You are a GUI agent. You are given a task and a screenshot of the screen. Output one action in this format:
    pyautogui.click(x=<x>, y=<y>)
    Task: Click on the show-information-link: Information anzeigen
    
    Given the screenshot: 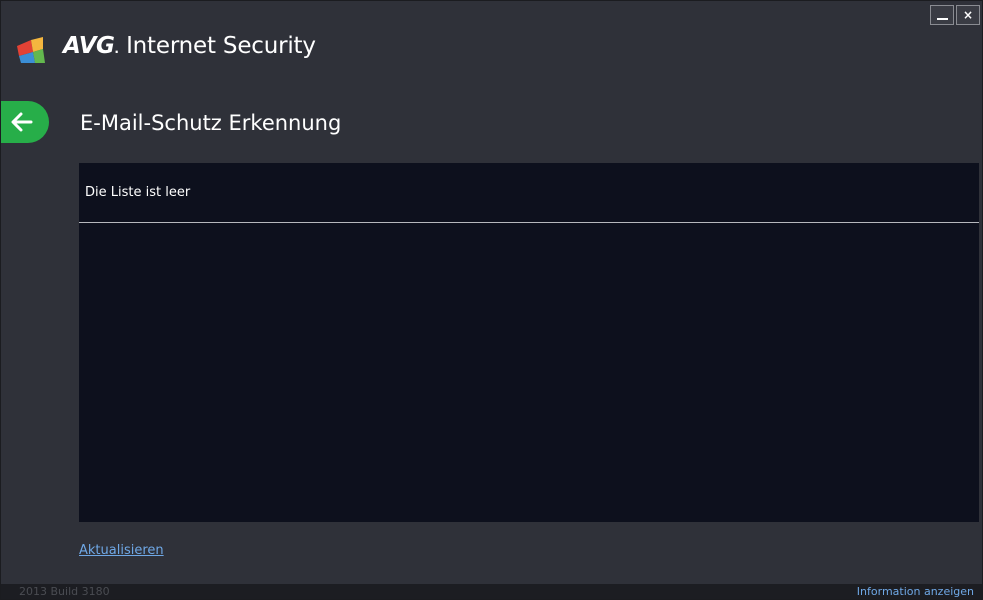 What is the action you would take?
    pyautogui.click(x=915, y=591)
    